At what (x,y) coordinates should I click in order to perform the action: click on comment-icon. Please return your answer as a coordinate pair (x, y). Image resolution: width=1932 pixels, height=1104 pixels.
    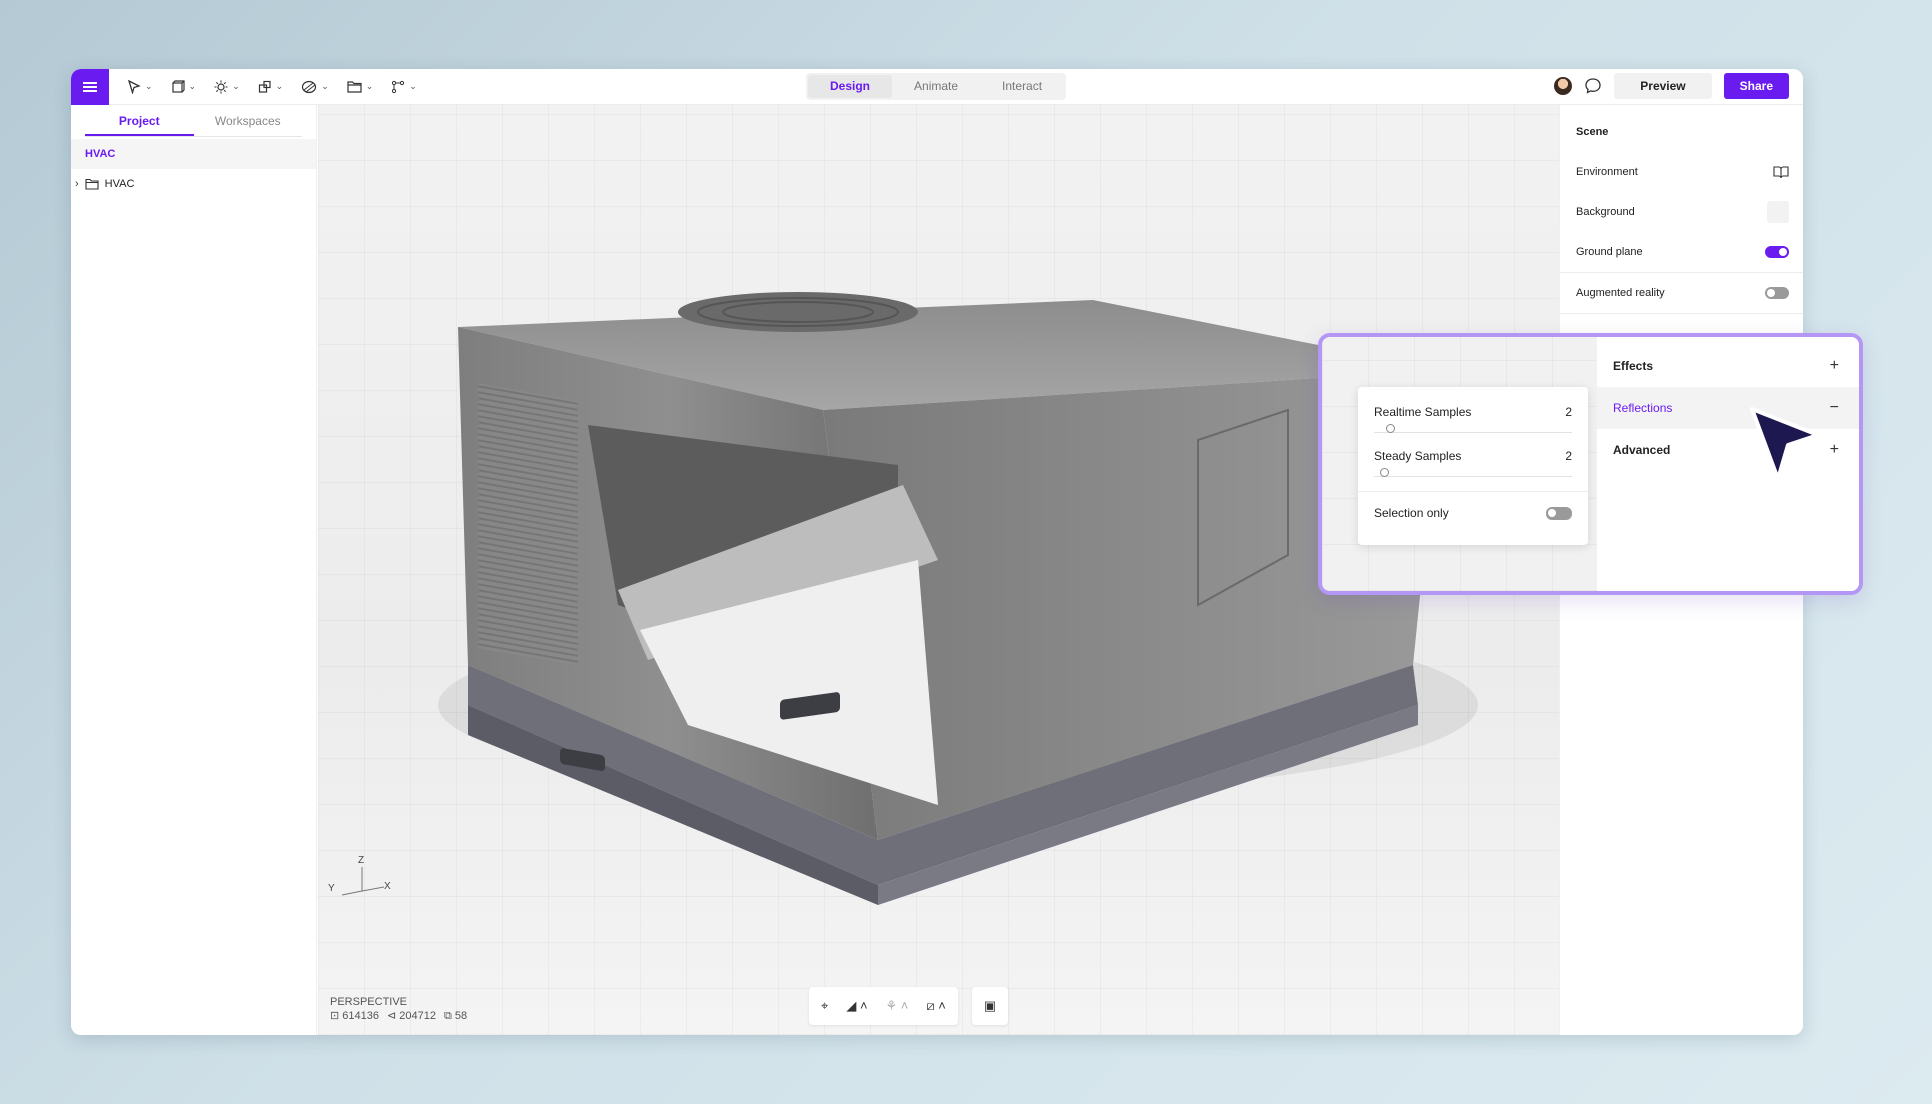
    Looking at the image, I should click on (1593, 86).